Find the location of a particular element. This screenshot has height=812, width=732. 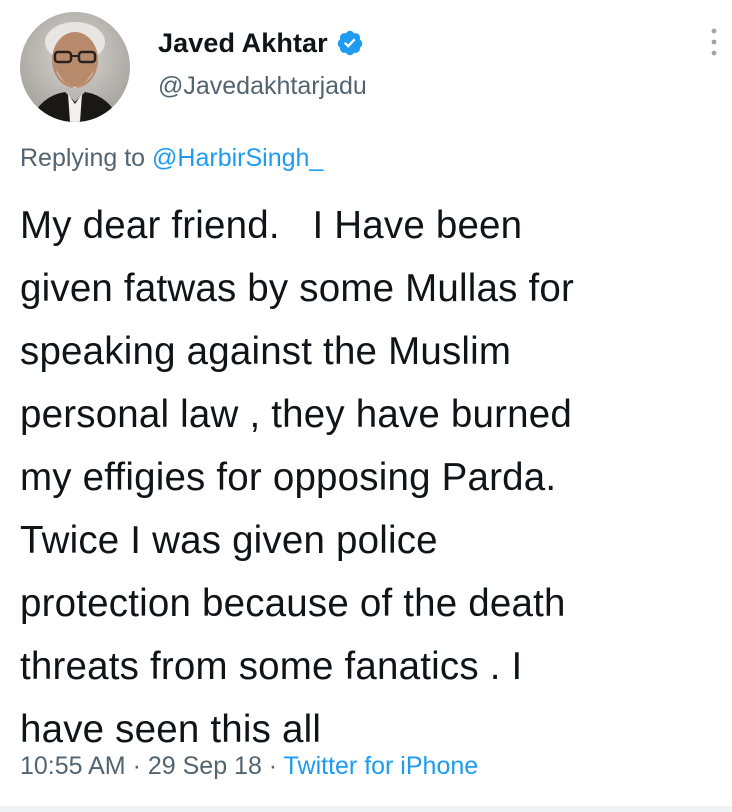

profile-photo-icon is located at coordinates (75, 67).